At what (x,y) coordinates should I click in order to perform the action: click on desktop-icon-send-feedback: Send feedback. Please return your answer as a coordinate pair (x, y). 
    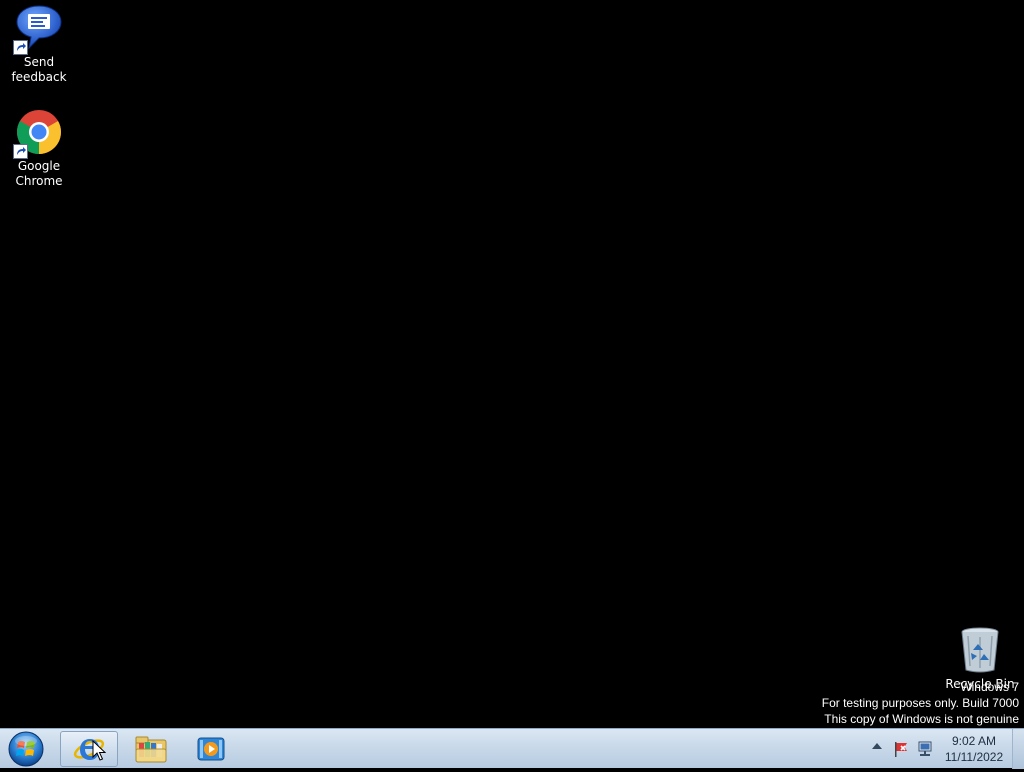
    Looking at the image, I should click on (39, 44).